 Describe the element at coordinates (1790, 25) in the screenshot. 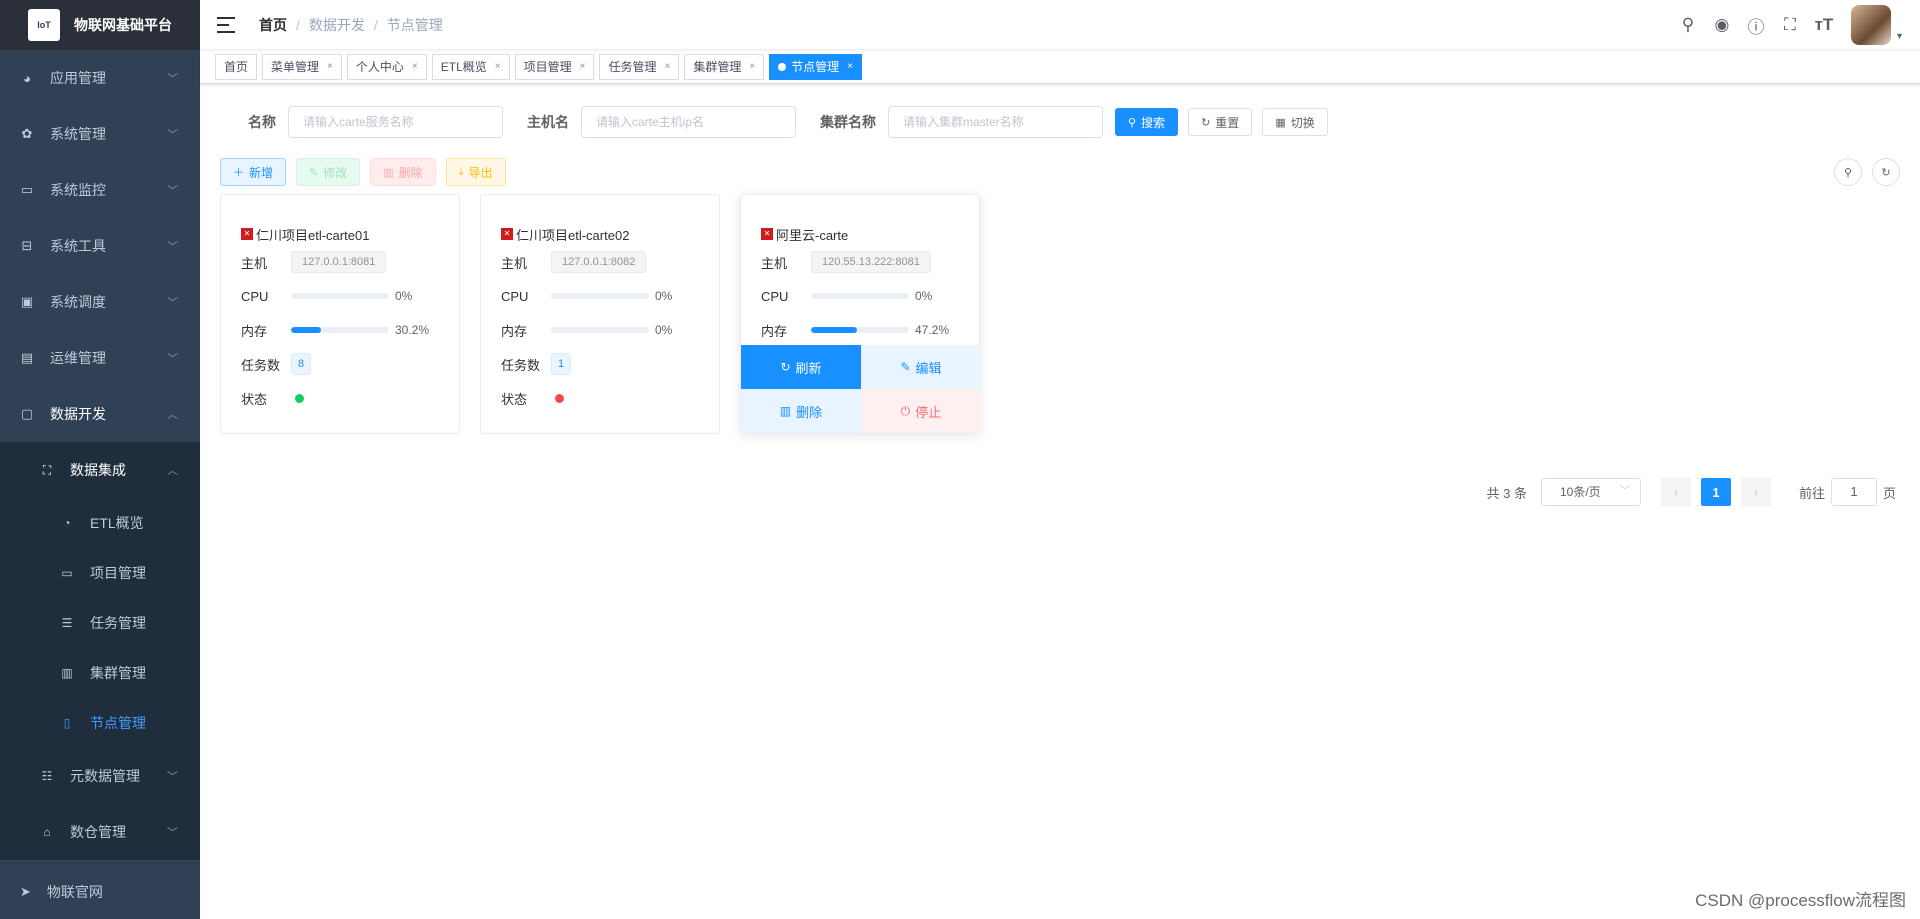

I see `fullscreen-icon: ⛶` at that location.